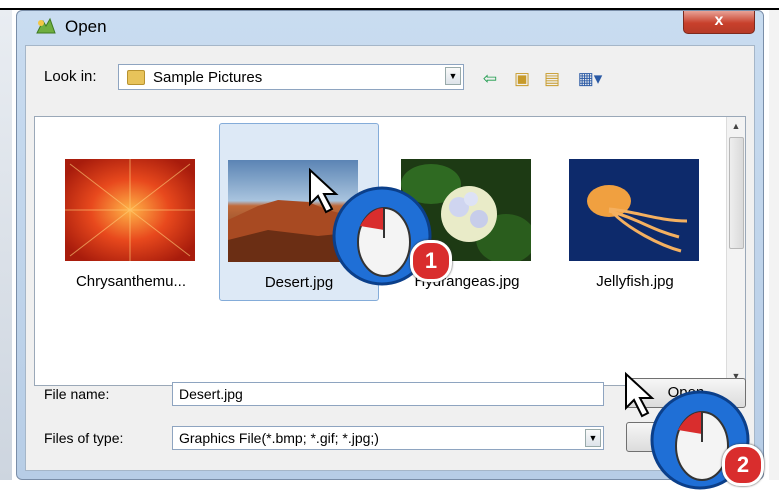  I want to click on folder-icon, so click(136, 77).